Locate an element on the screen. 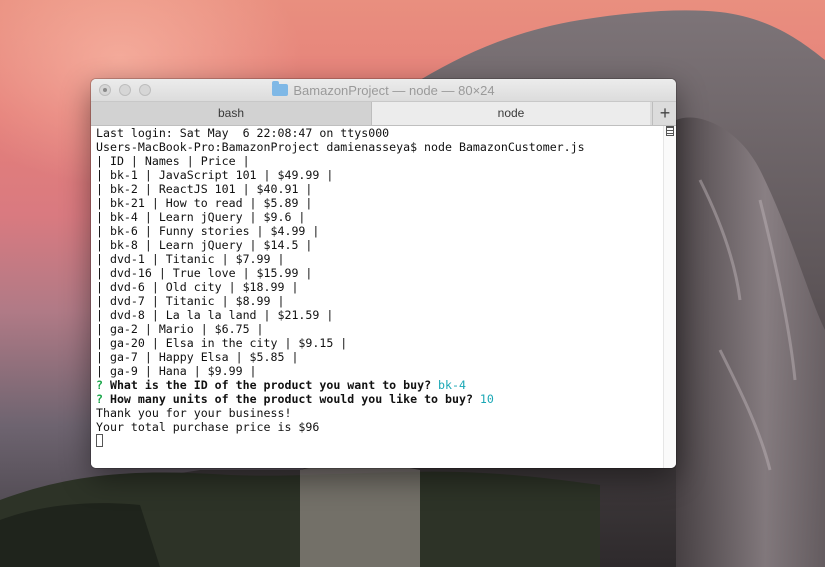  terminal-line: | dvd-6 | Old city | $18.99 | is located at coordinates (197, 287).